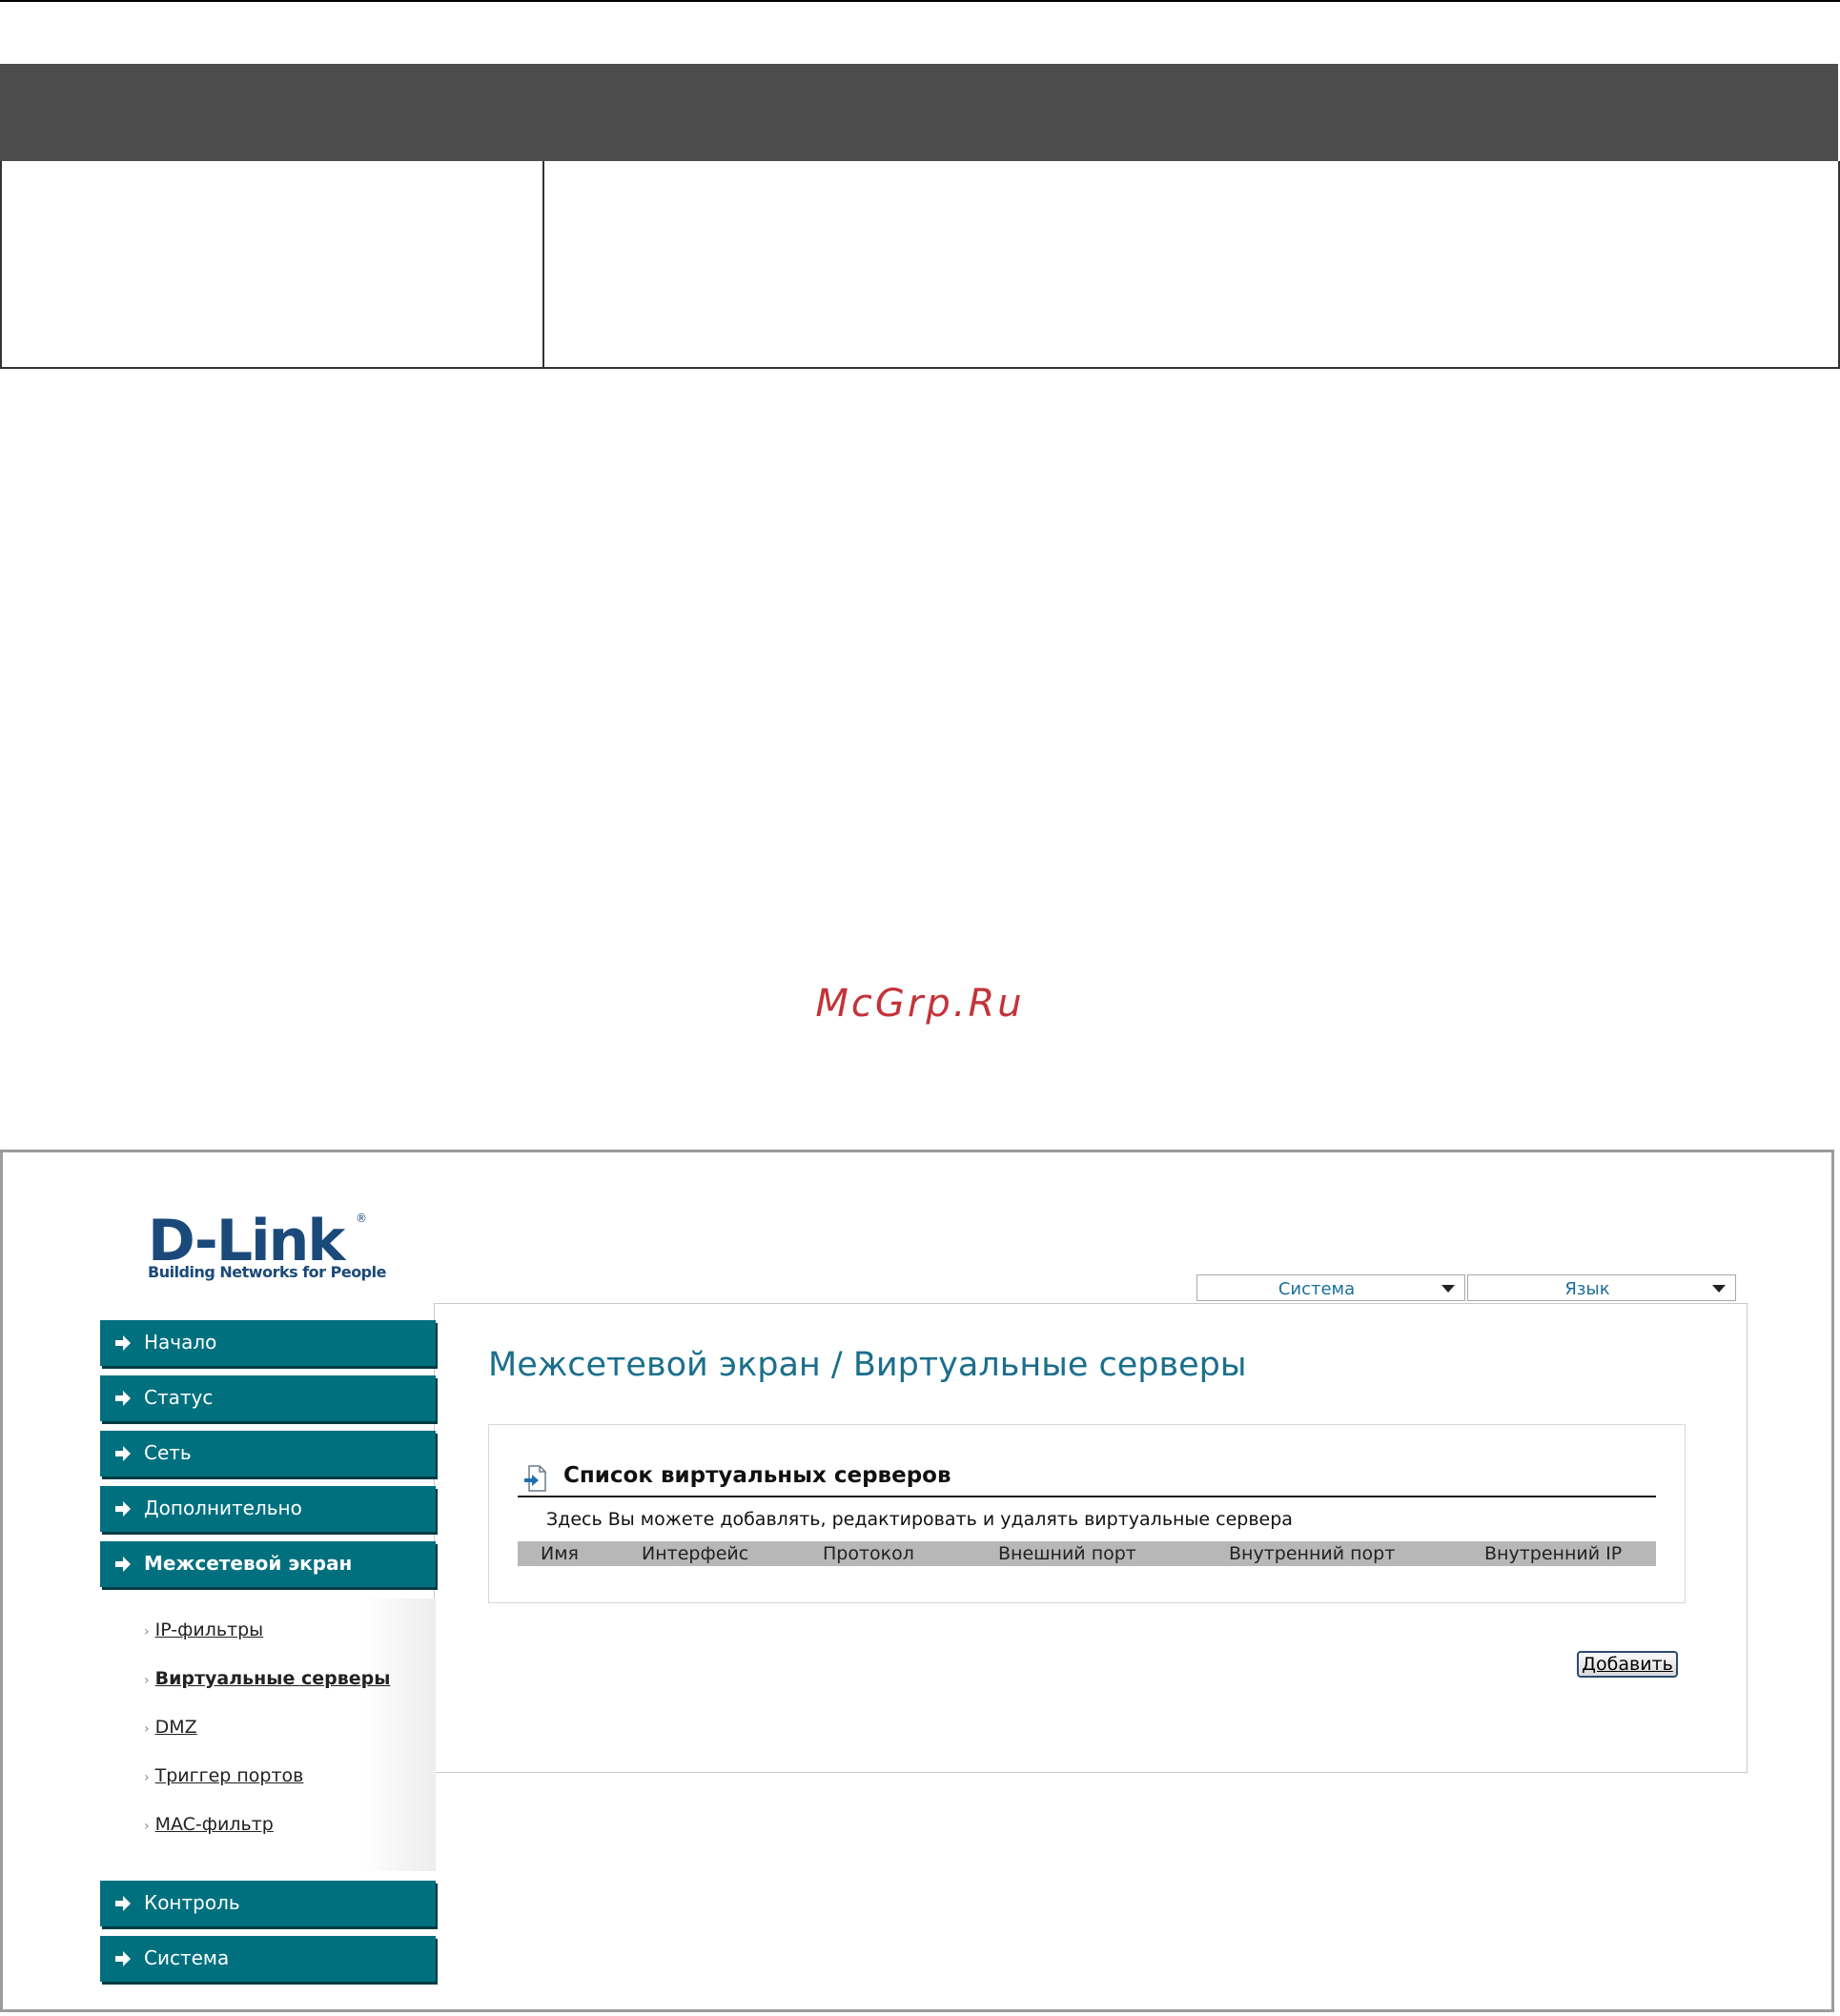 The height and width of the screenshot is (2016, 1840). I want to click on top-rule, so click(920, 1).